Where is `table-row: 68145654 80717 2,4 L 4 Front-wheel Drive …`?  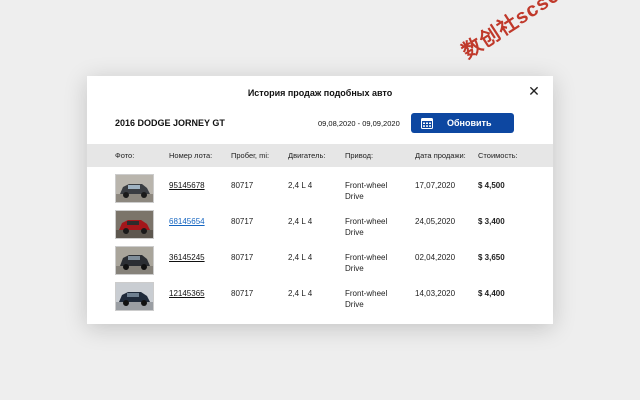
table-row: 68145654 80717 2,4 L 4 Front-wheel Drive … is located at coordinates (320, 225).